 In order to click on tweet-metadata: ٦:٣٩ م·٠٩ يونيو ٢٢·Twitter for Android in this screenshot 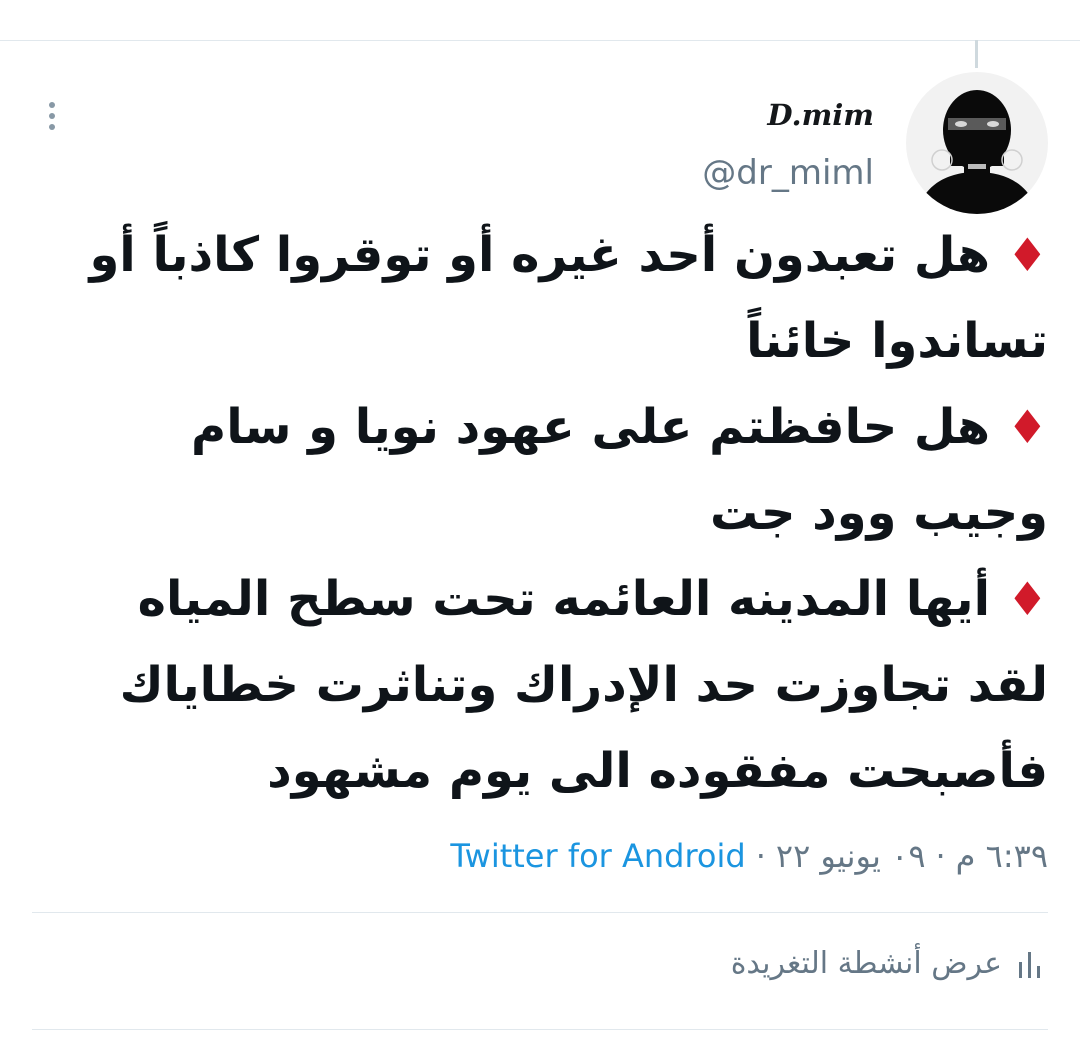, I will do `click(749, 856)`.